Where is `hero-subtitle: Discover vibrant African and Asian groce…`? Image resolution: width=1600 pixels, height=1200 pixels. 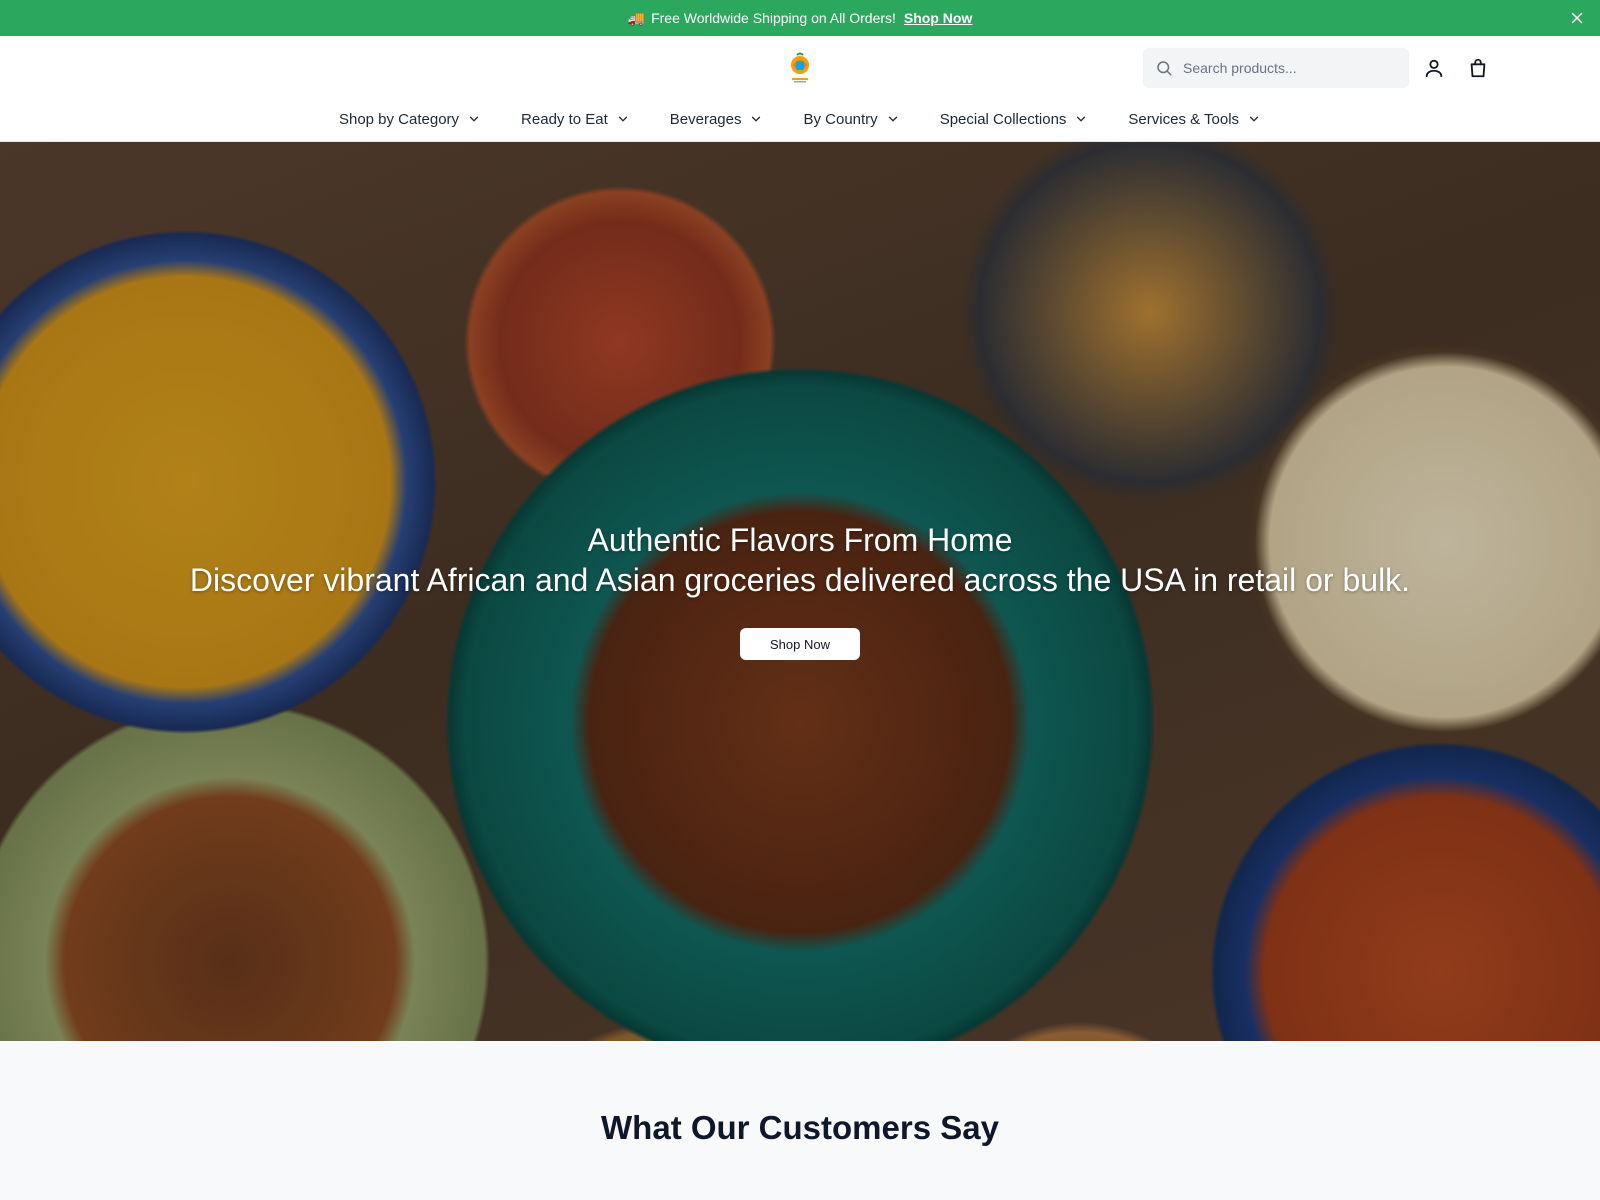
hero-subtitle: Discover vibrant African and Asian groce… is located at coordinates (800, 580).